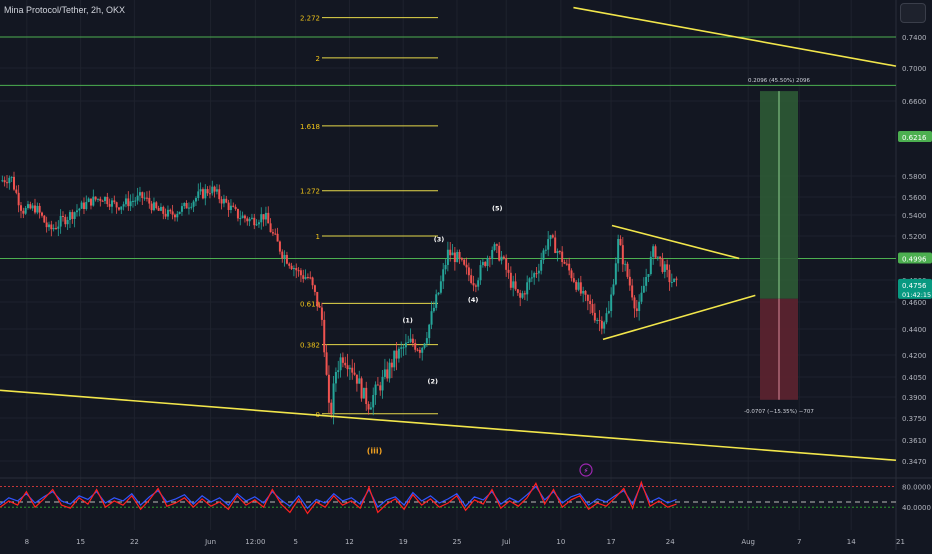 This screenshot has height=554, width=932. Describe the element at coordinates (916, 487) in the screenshot. I see `rsi-tick-label: 80.0000` at that location.